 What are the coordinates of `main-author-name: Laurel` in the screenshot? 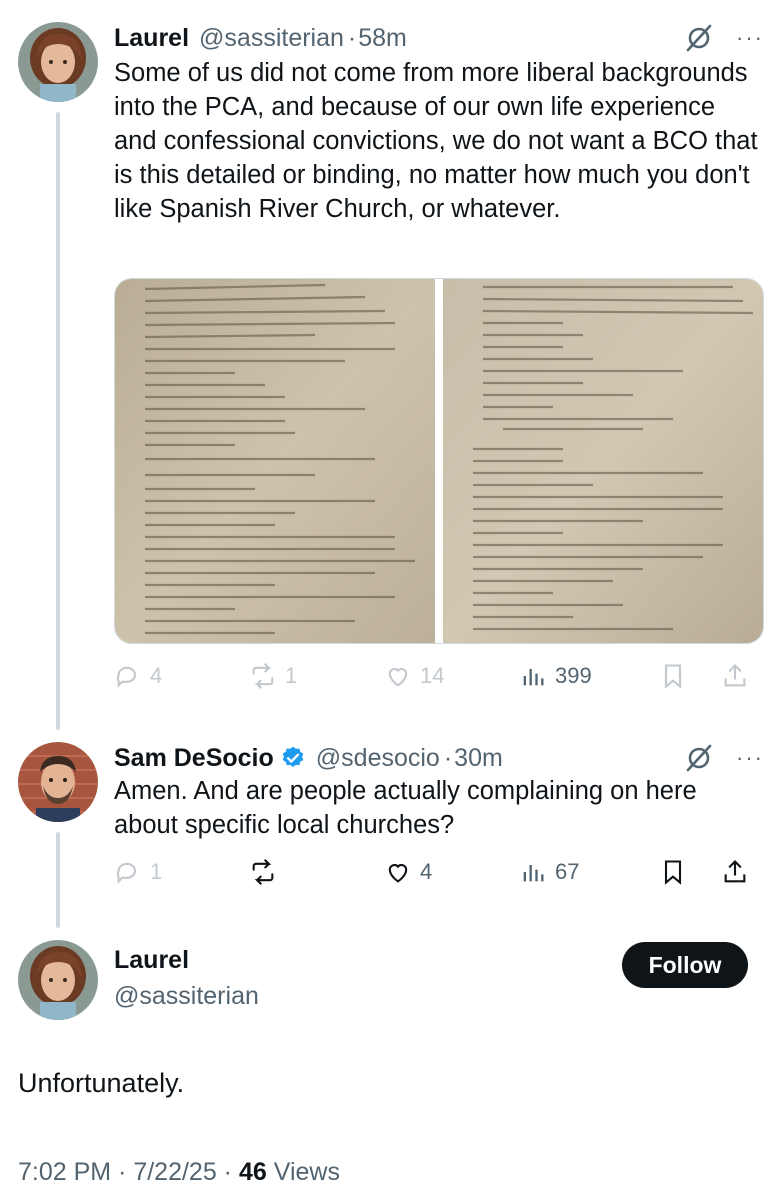 It's located at (151, 960).